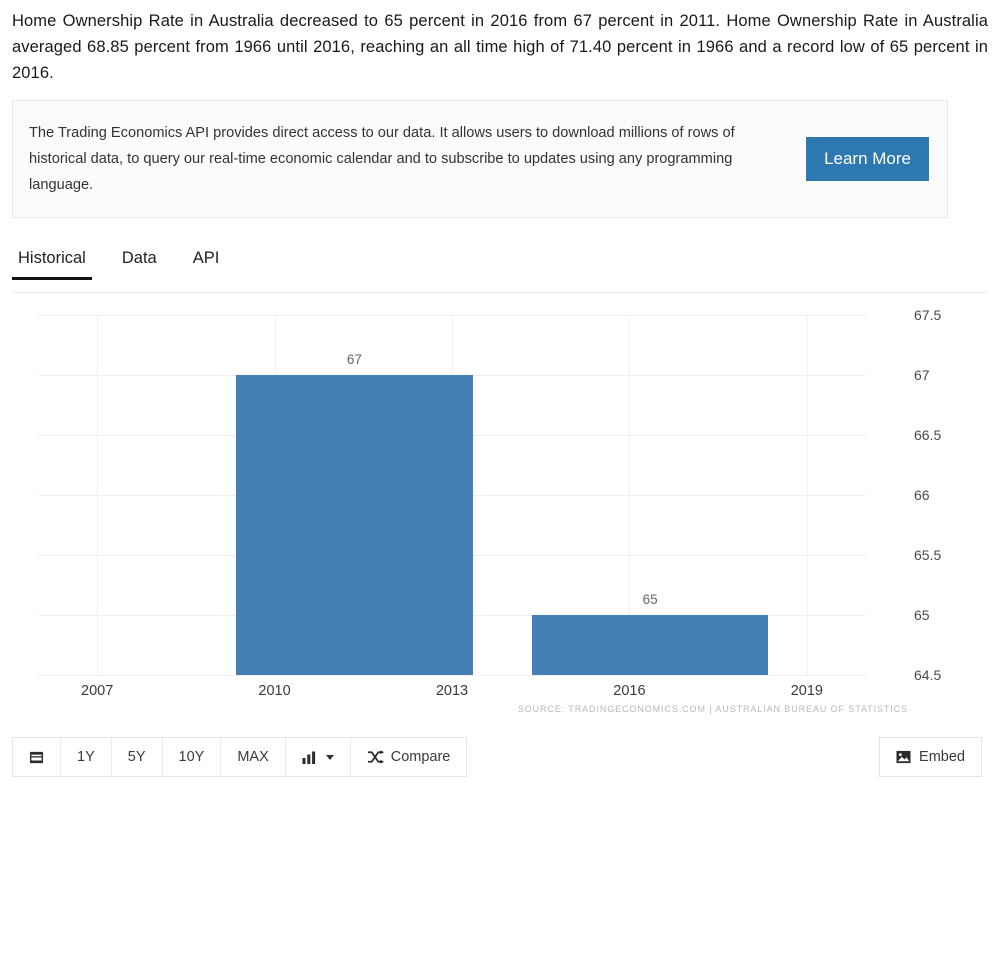 Image resolution: width=1000 pixels, height=963 pixels. What do you see at coordinates (309, 757) in the screenshot?
I see `bar-chart-icon` at bounding box center [309, 757].